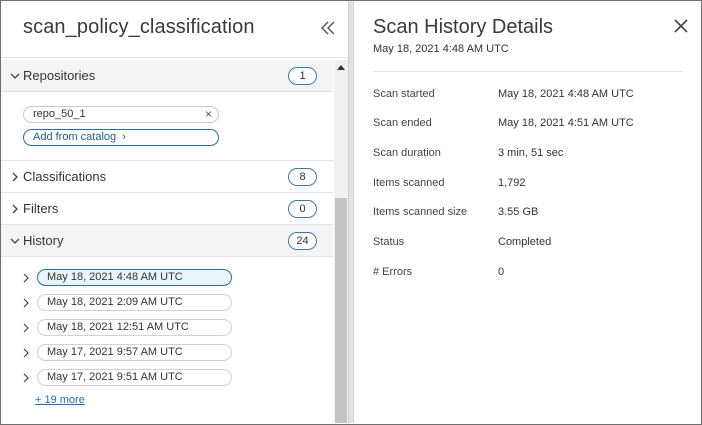  I want to click on repo-chip: repo_50_1 ×, so click(121, 114).